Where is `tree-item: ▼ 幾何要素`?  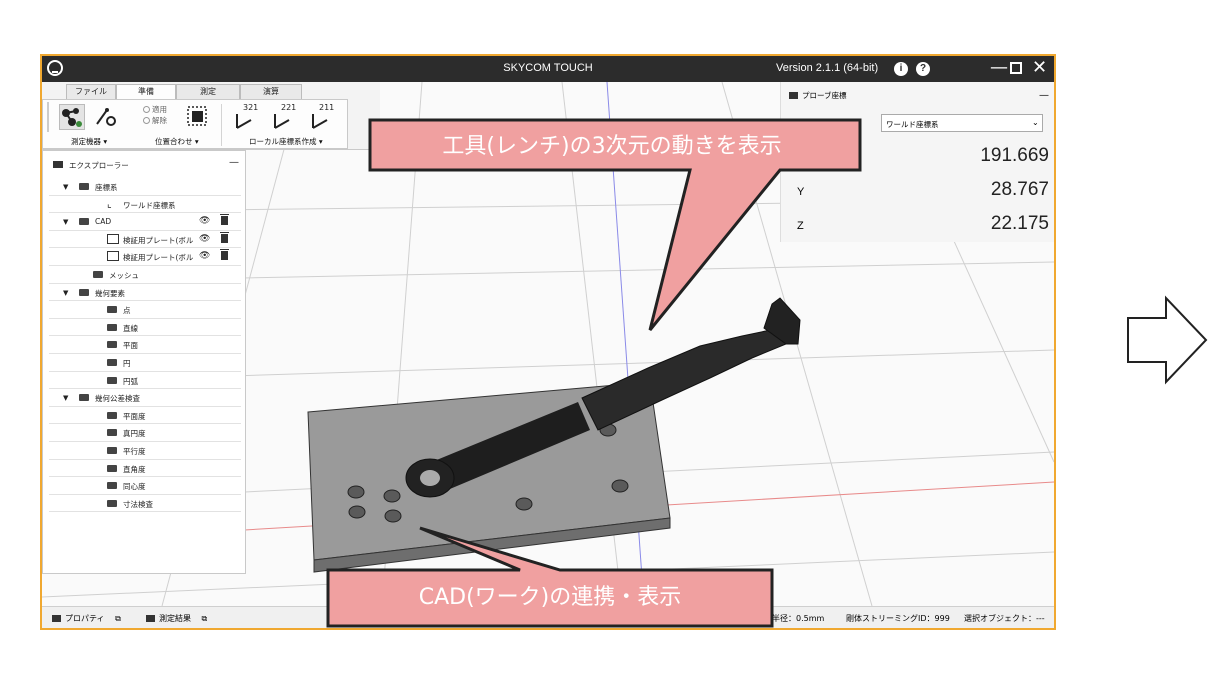 tree-item: ▼ 幾何要素 is located at coordinates (145, 293).